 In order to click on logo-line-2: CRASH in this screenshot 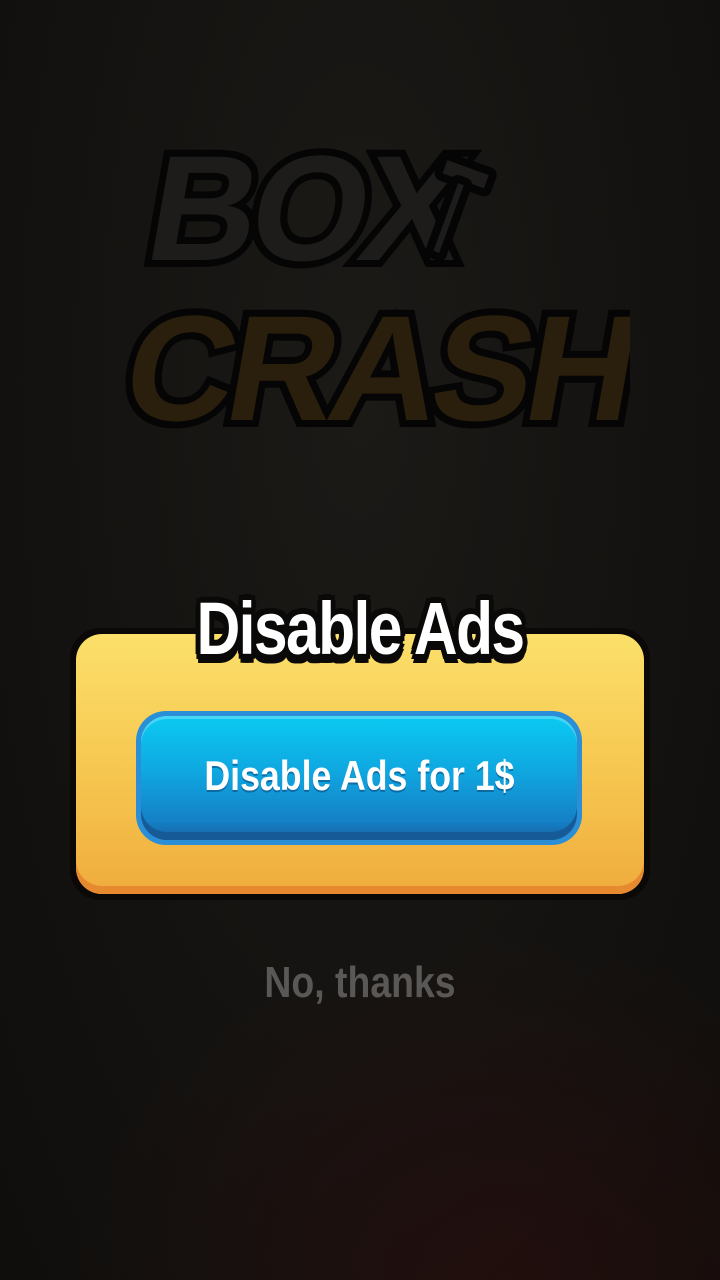, I will do `click(371, 367)`.